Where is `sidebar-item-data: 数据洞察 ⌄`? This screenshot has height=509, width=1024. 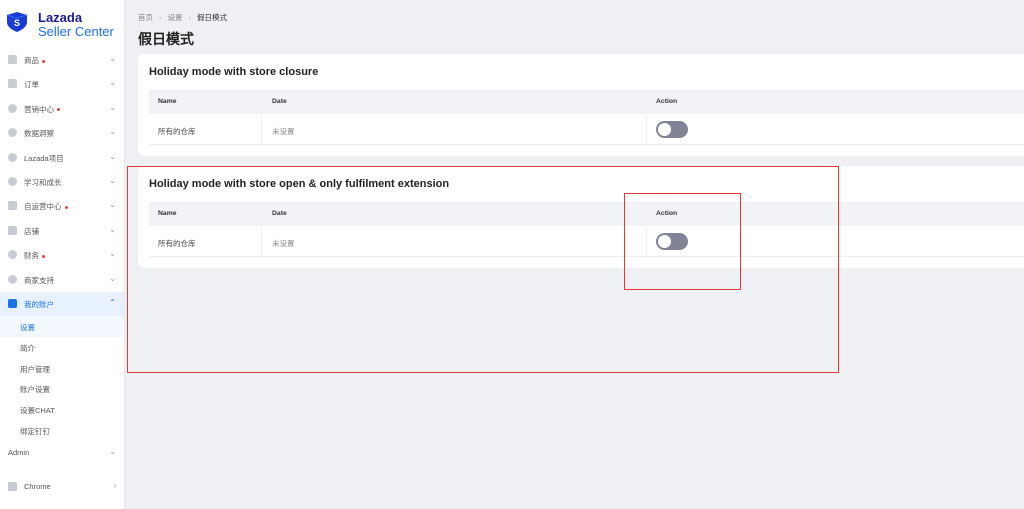 sidebar-item-data: 数据洞察 ⌄ is located at coordinates (62, 133).